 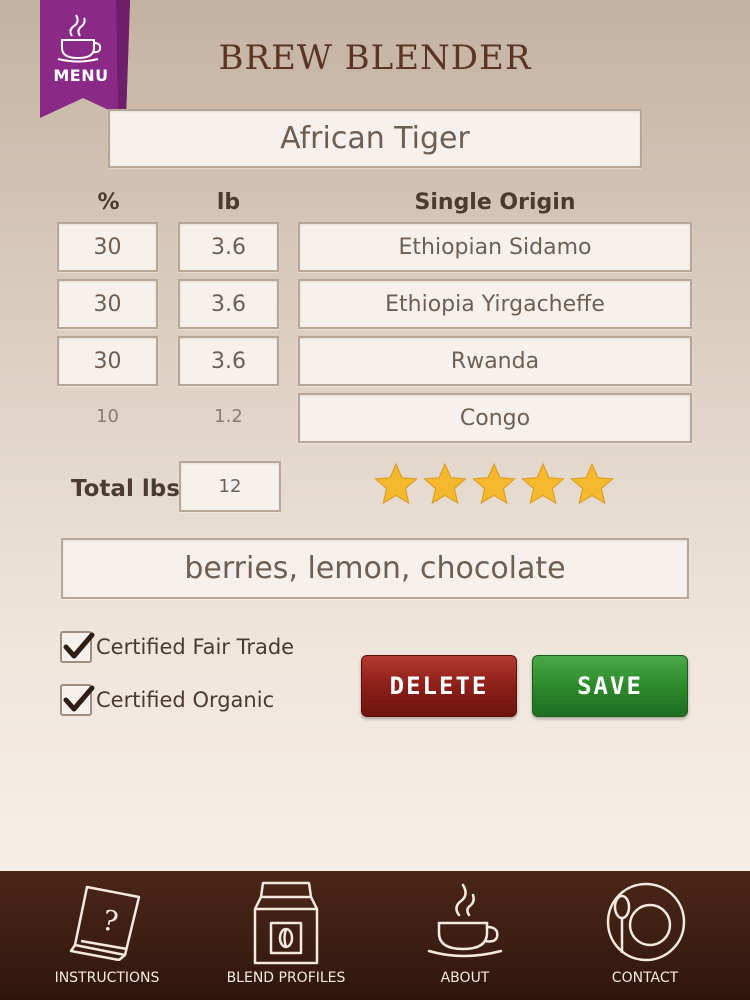 I want to click on total-lbs-input: 12, so click(x=230, y=486).